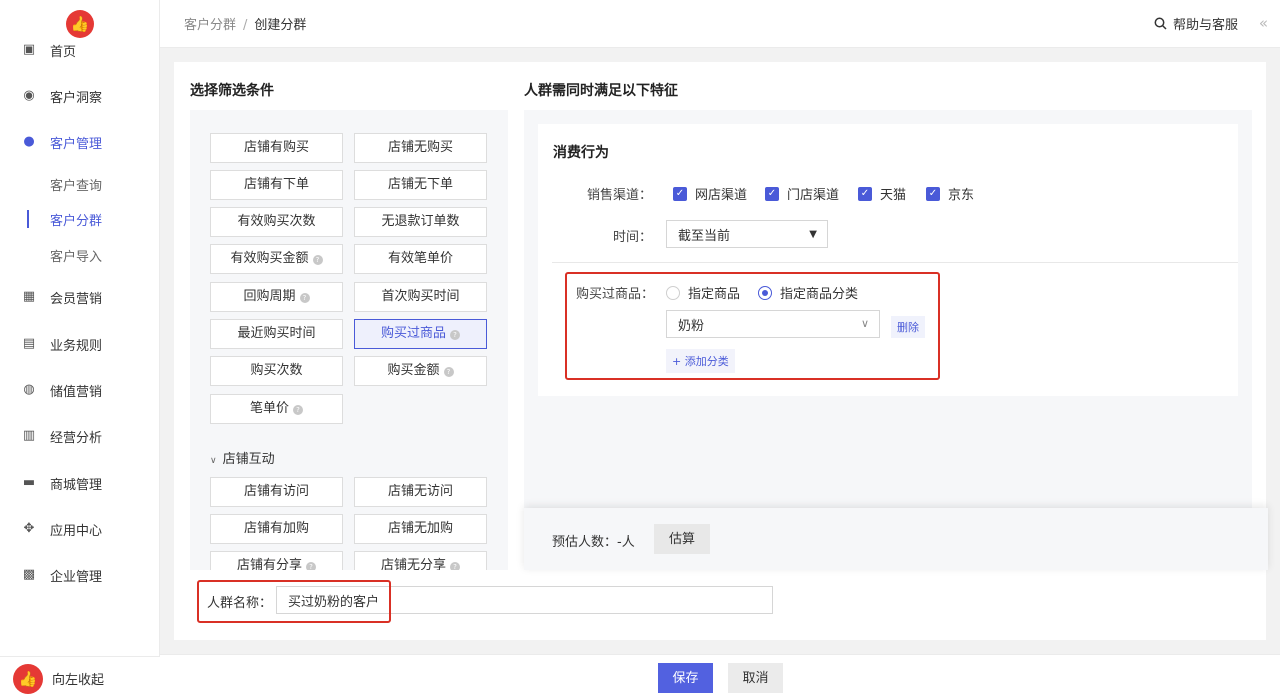  Describe the element at coordinates (593, 542) in the screenshot. I see `estimate-label: 预估人数：-人` at that location.